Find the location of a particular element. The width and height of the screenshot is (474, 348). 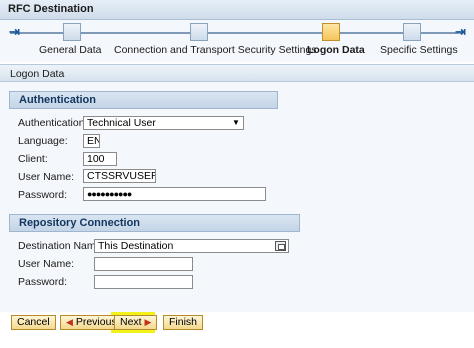

roadmap-step-general-data is located at coordinates (72, 32).